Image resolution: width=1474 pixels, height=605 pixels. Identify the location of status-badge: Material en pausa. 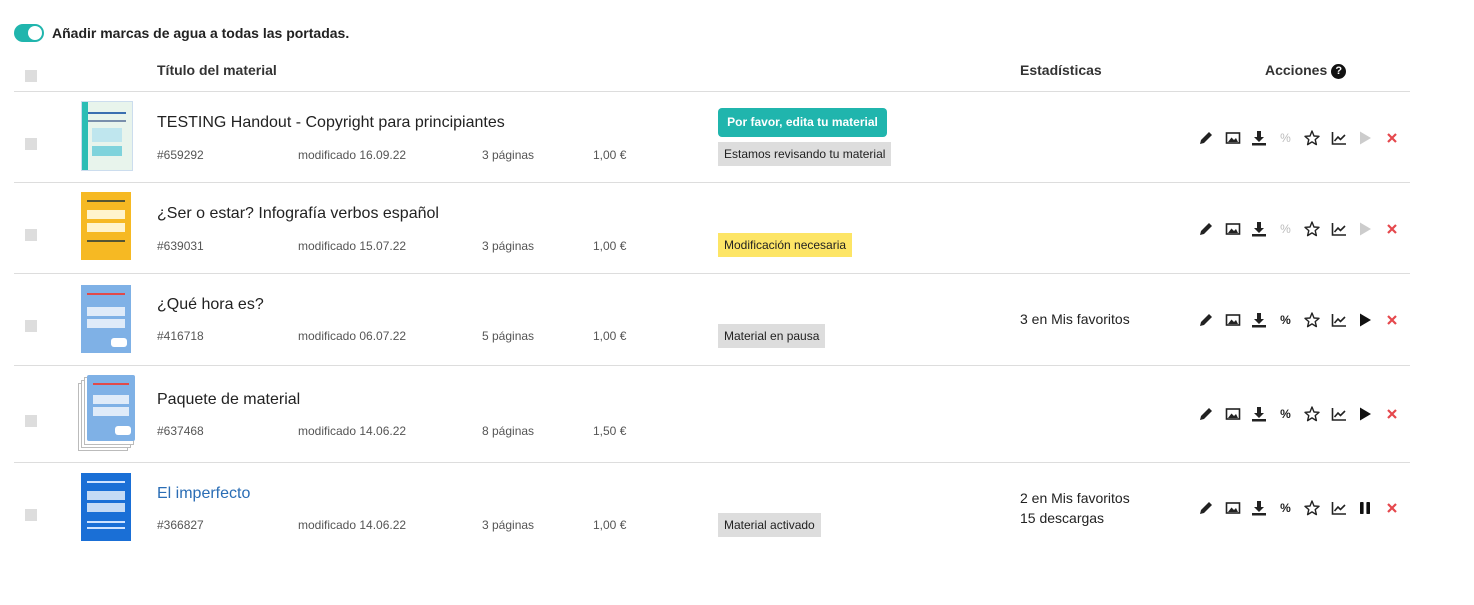
(772, 336).